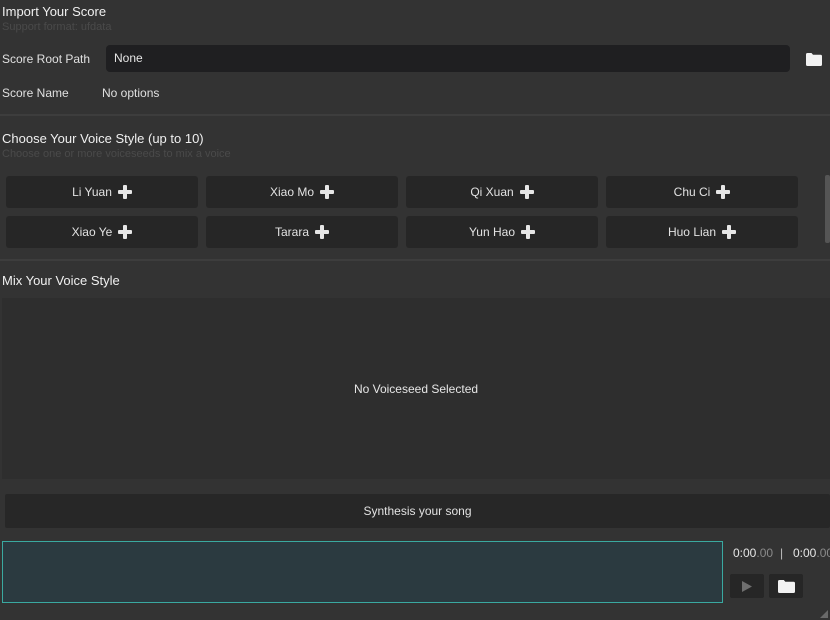  I want to click on voice-button-li-yuan: Li Yuan, so click(102, 192).